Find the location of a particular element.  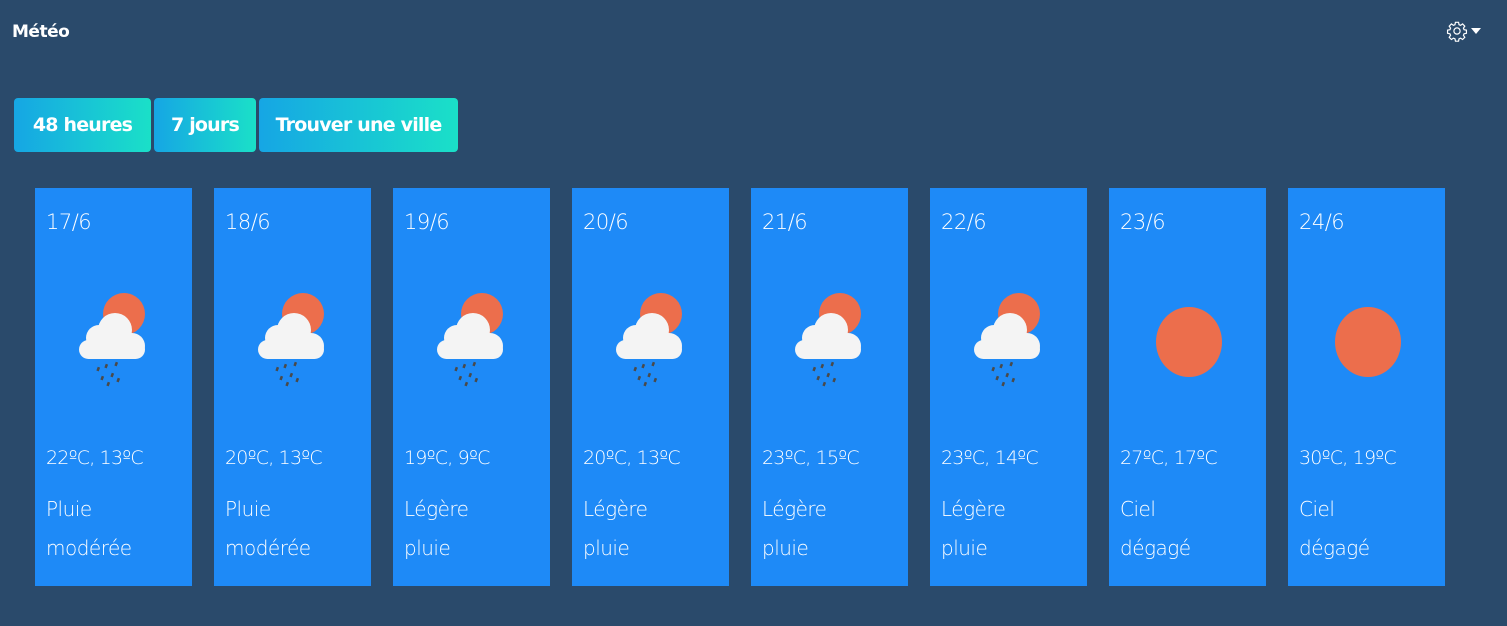

forecast-date: 21/6 is located at coordinates (785, 222).